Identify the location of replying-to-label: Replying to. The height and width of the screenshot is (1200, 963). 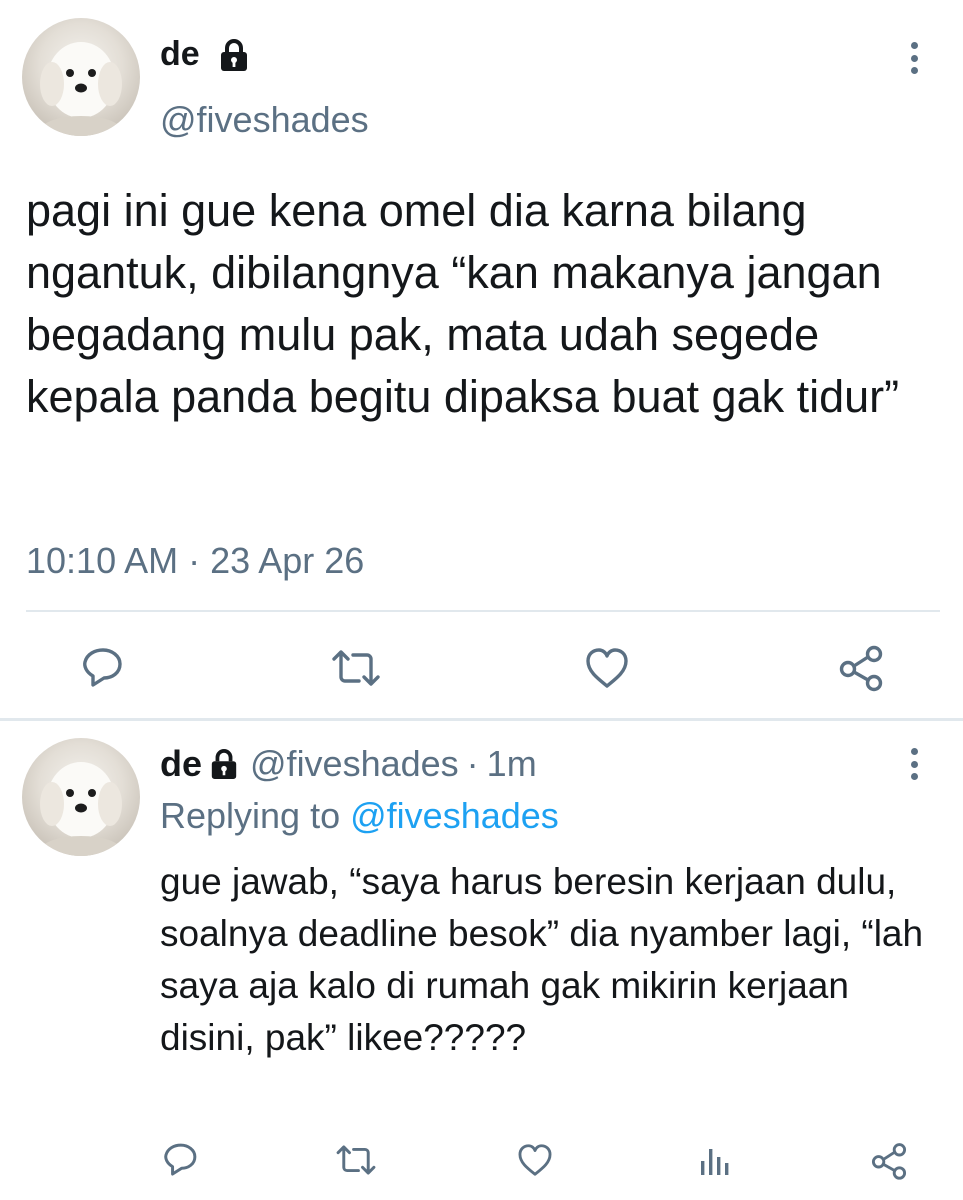
(250, 815).